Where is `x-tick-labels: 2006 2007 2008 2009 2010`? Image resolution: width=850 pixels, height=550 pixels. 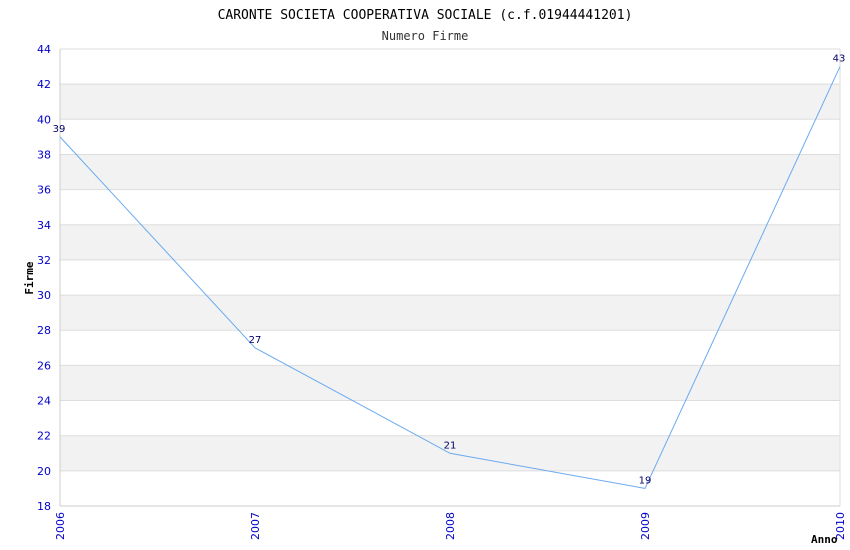
x-tick-labels: 2006 2007 2008 2009 2010 is located at coordinates (450, 526).